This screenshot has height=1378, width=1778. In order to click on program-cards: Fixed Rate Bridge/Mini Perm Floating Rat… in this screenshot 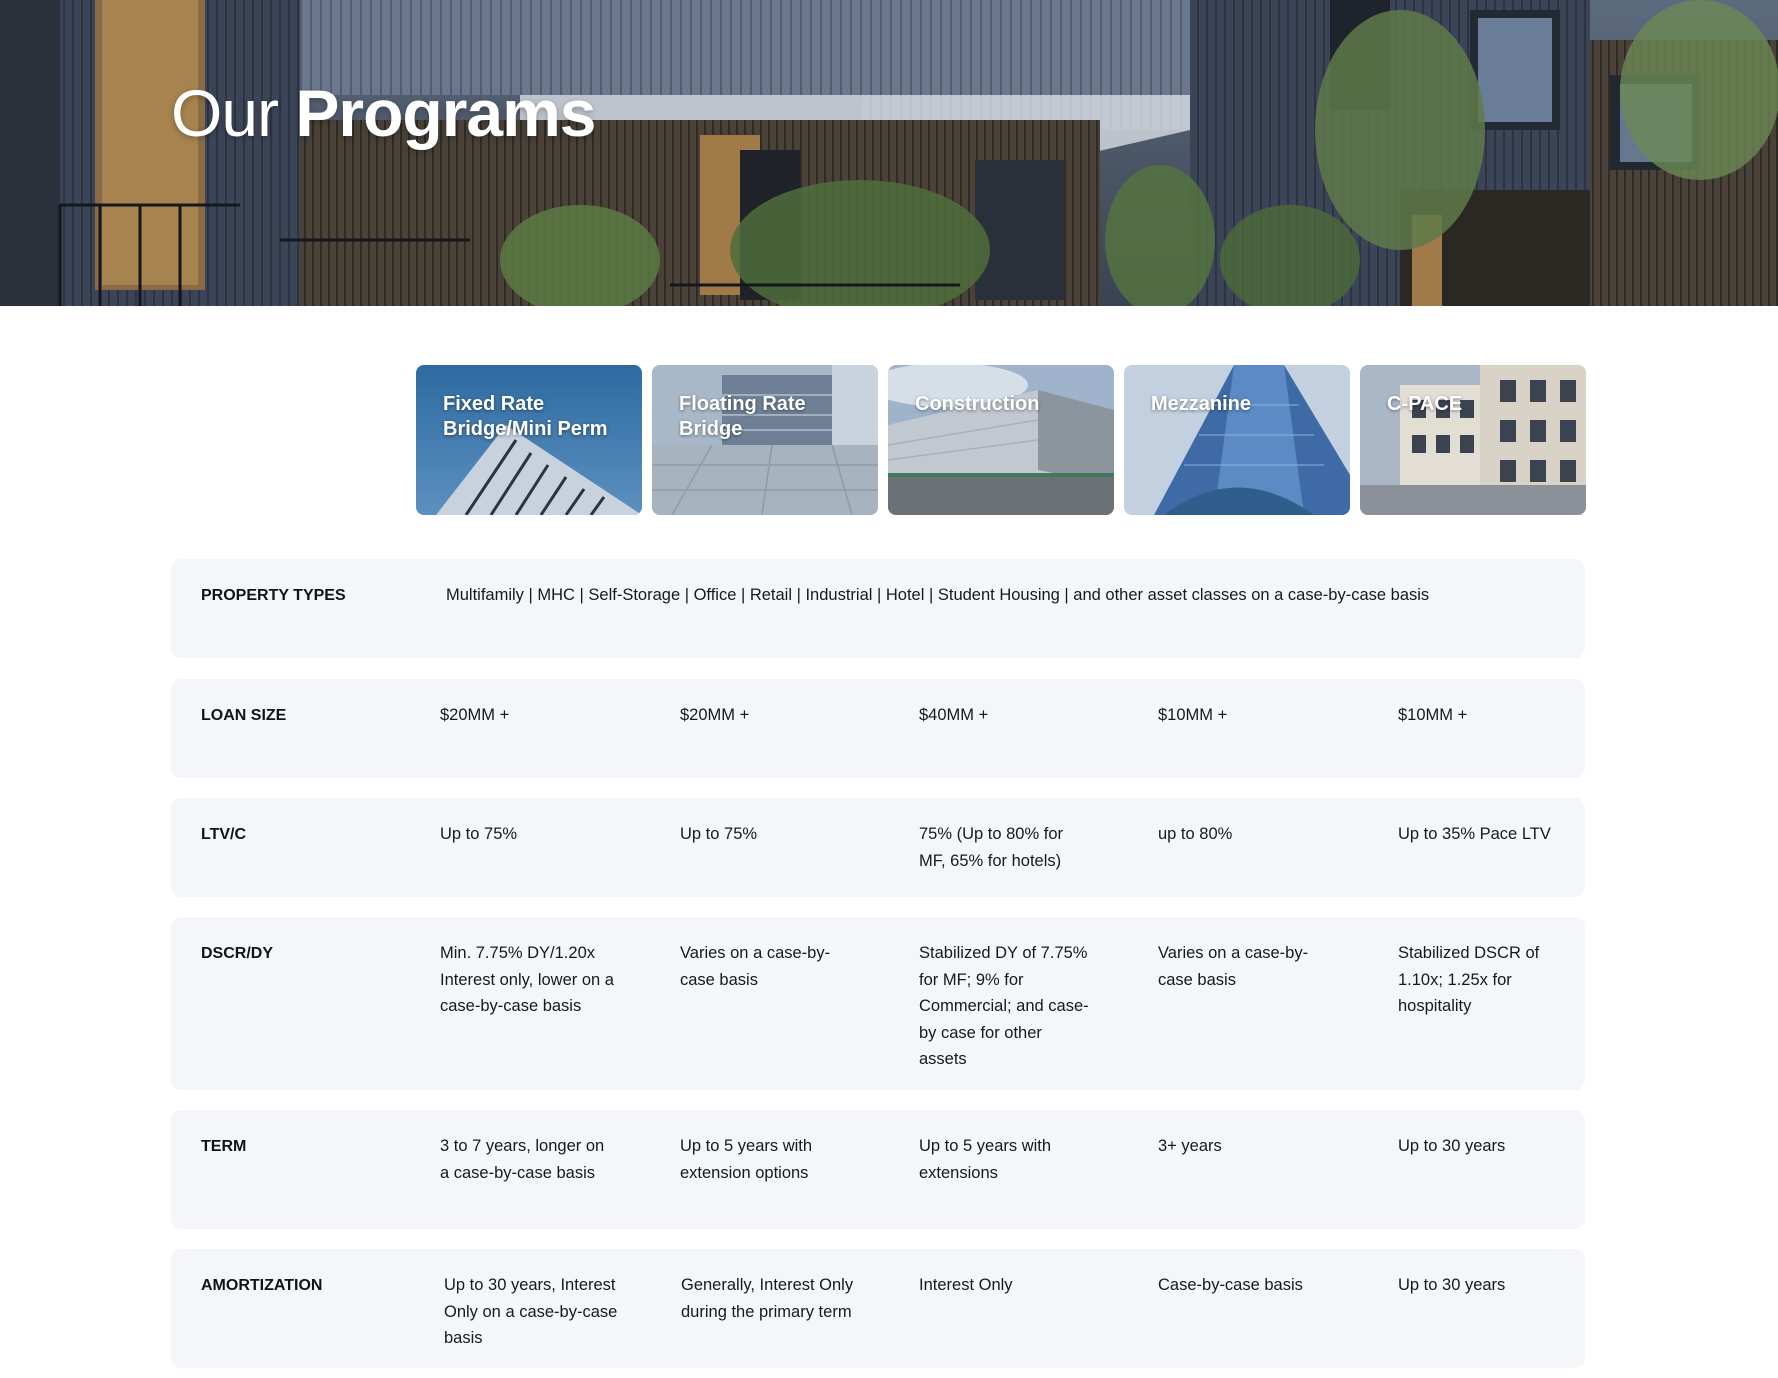, I will do `click(1001, 440)`.